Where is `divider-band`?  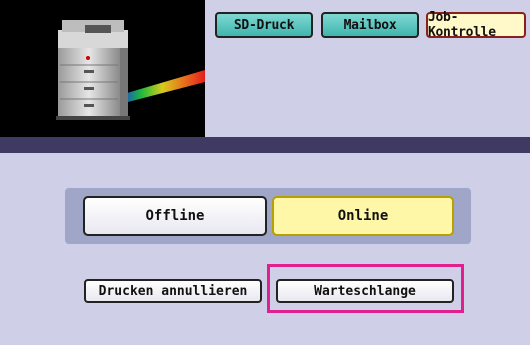
divider-band is located at coordinates (265, 145).